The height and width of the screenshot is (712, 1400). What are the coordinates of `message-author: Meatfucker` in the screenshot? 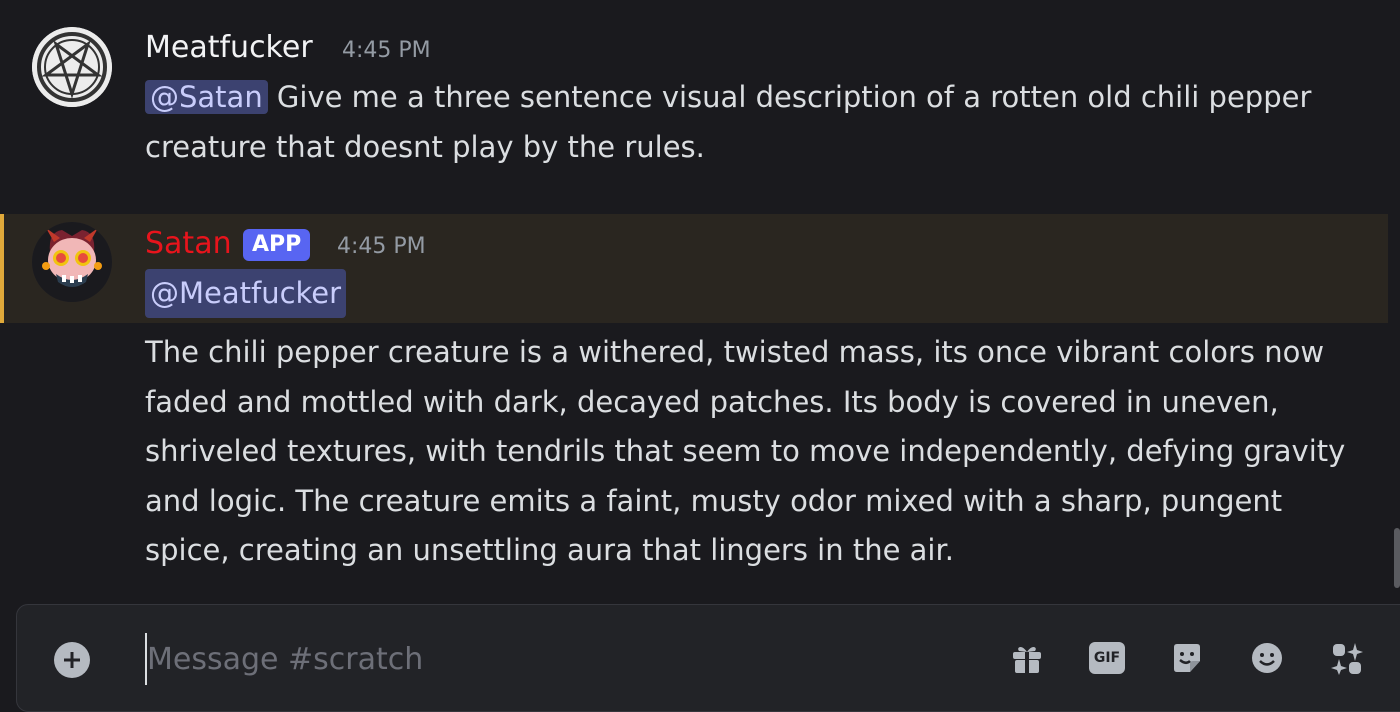 It's located at (229, 48).